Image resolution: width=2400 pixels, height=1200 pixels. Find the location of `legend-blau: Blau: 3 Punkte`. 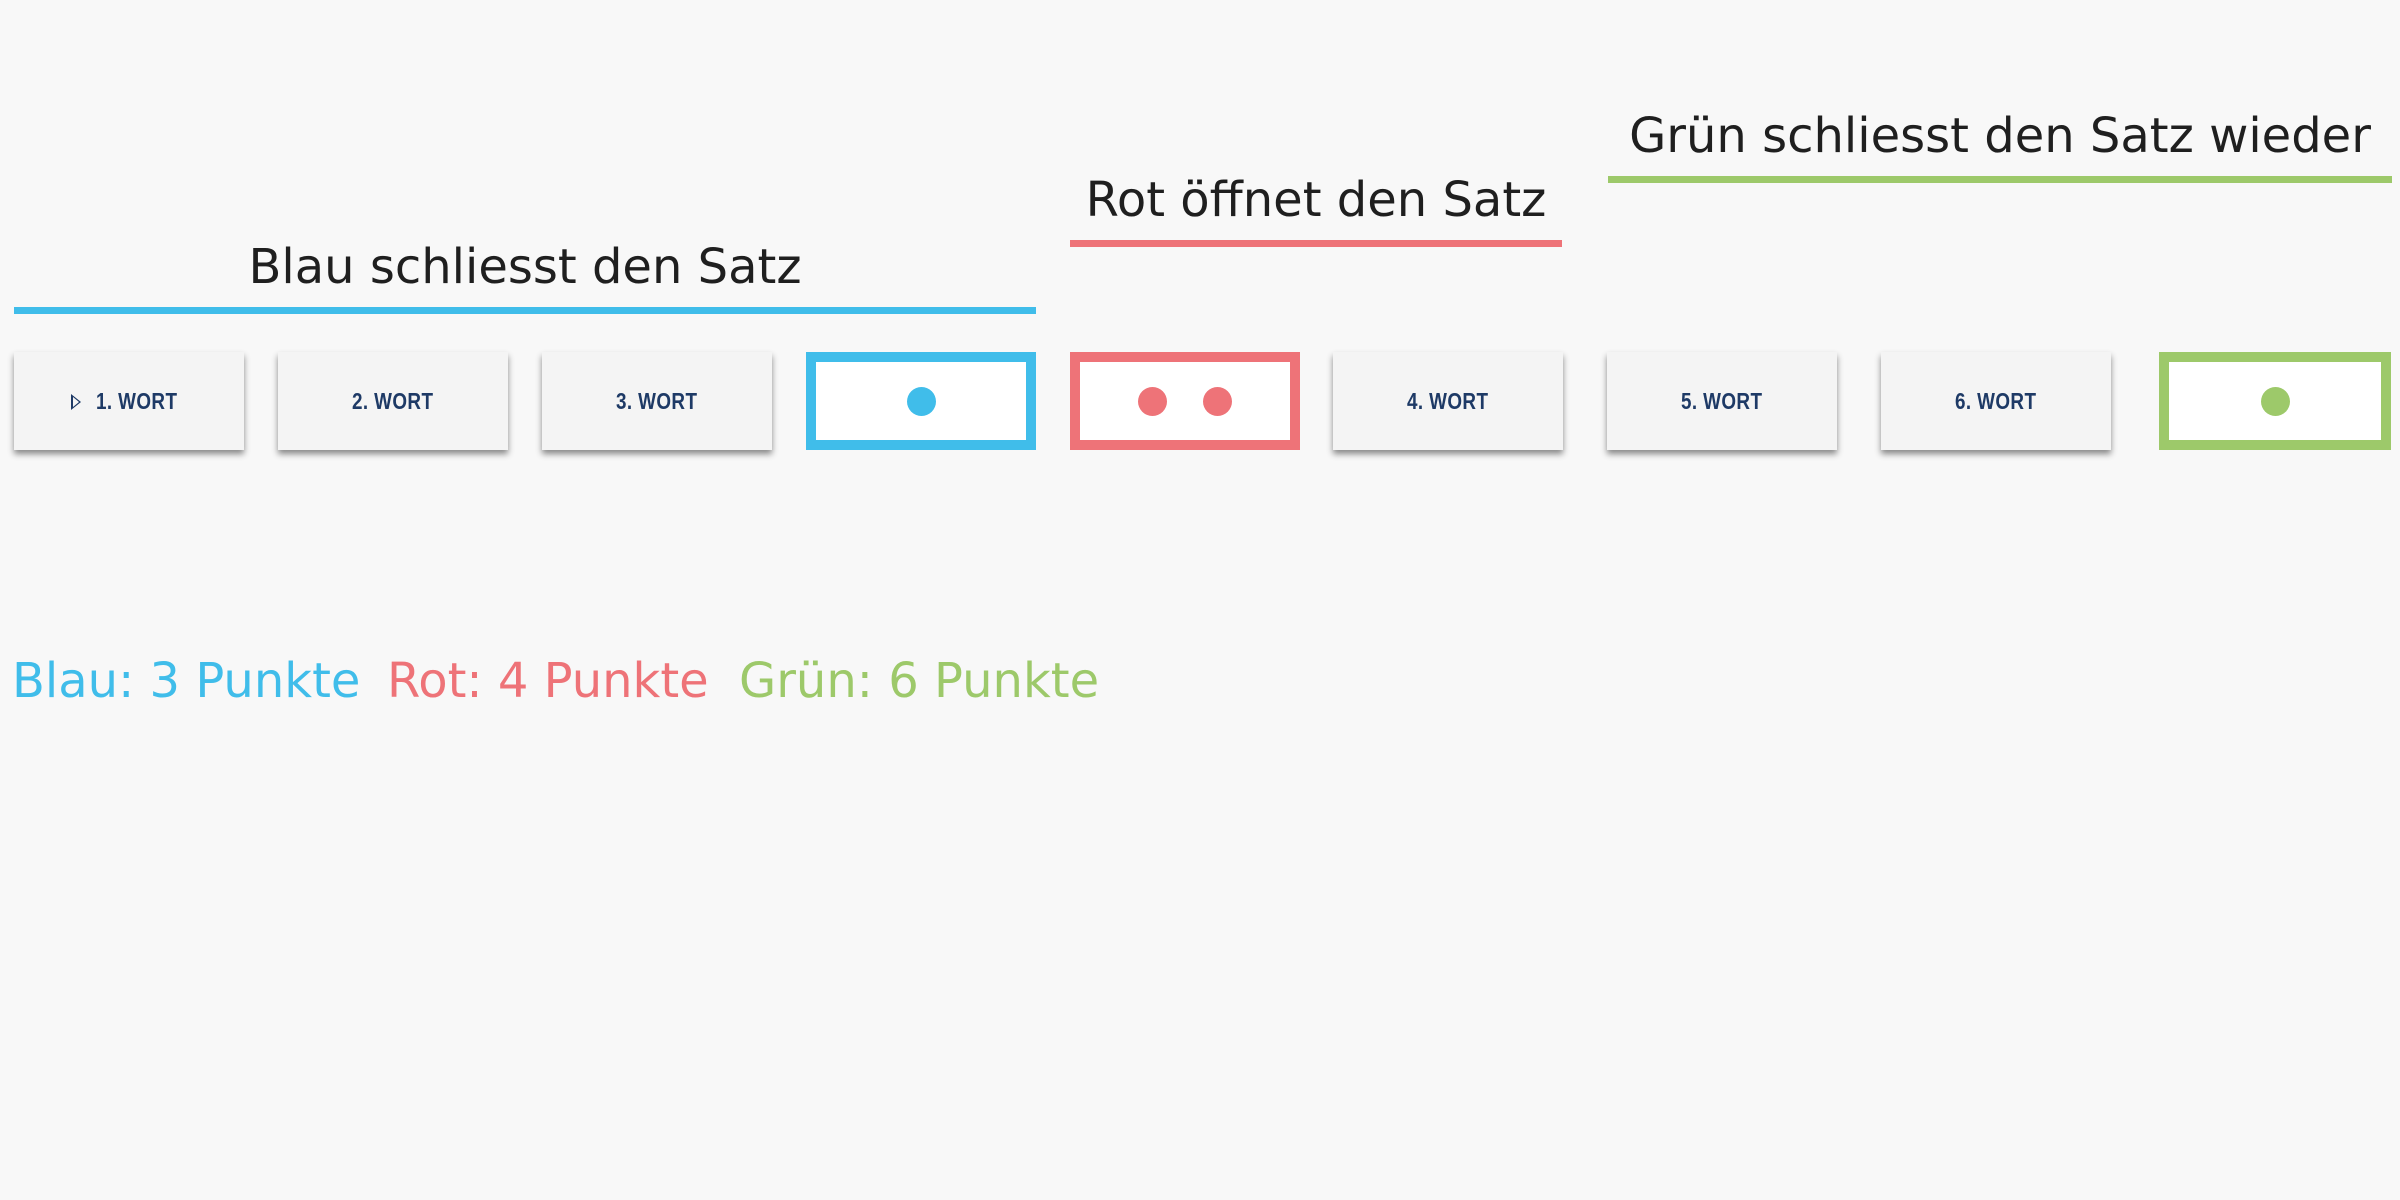

legend-blau: Blau: 3 Punkte is located at coordinates (186, 681).